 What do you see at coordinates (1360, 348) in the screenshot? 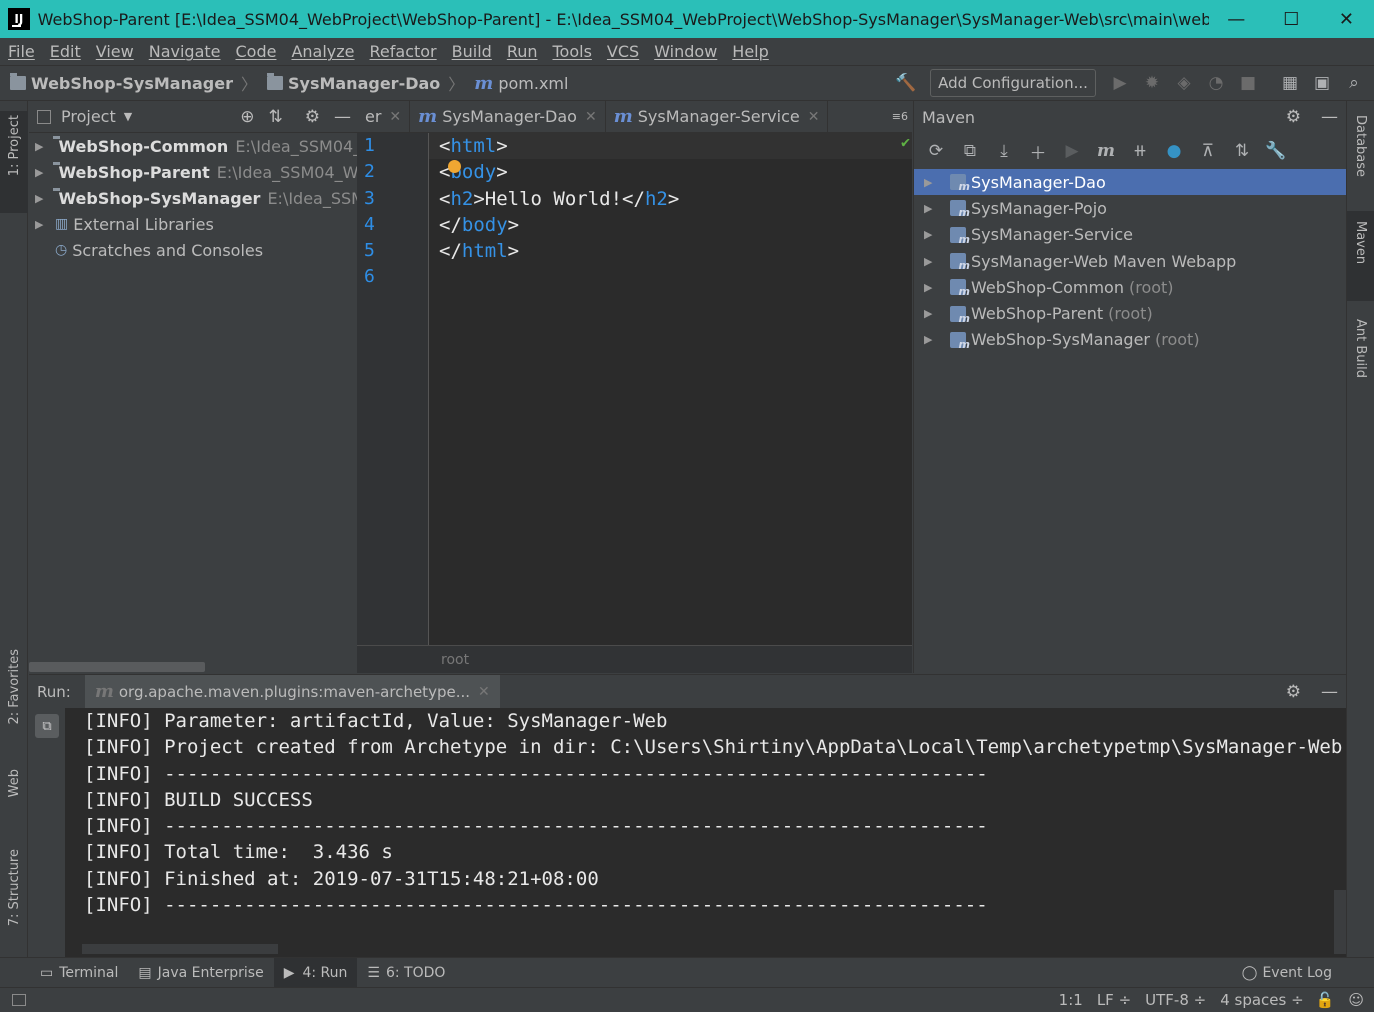
I see `tool-tab-ant-build: Ant Build` at bounding box center [1360, 348].